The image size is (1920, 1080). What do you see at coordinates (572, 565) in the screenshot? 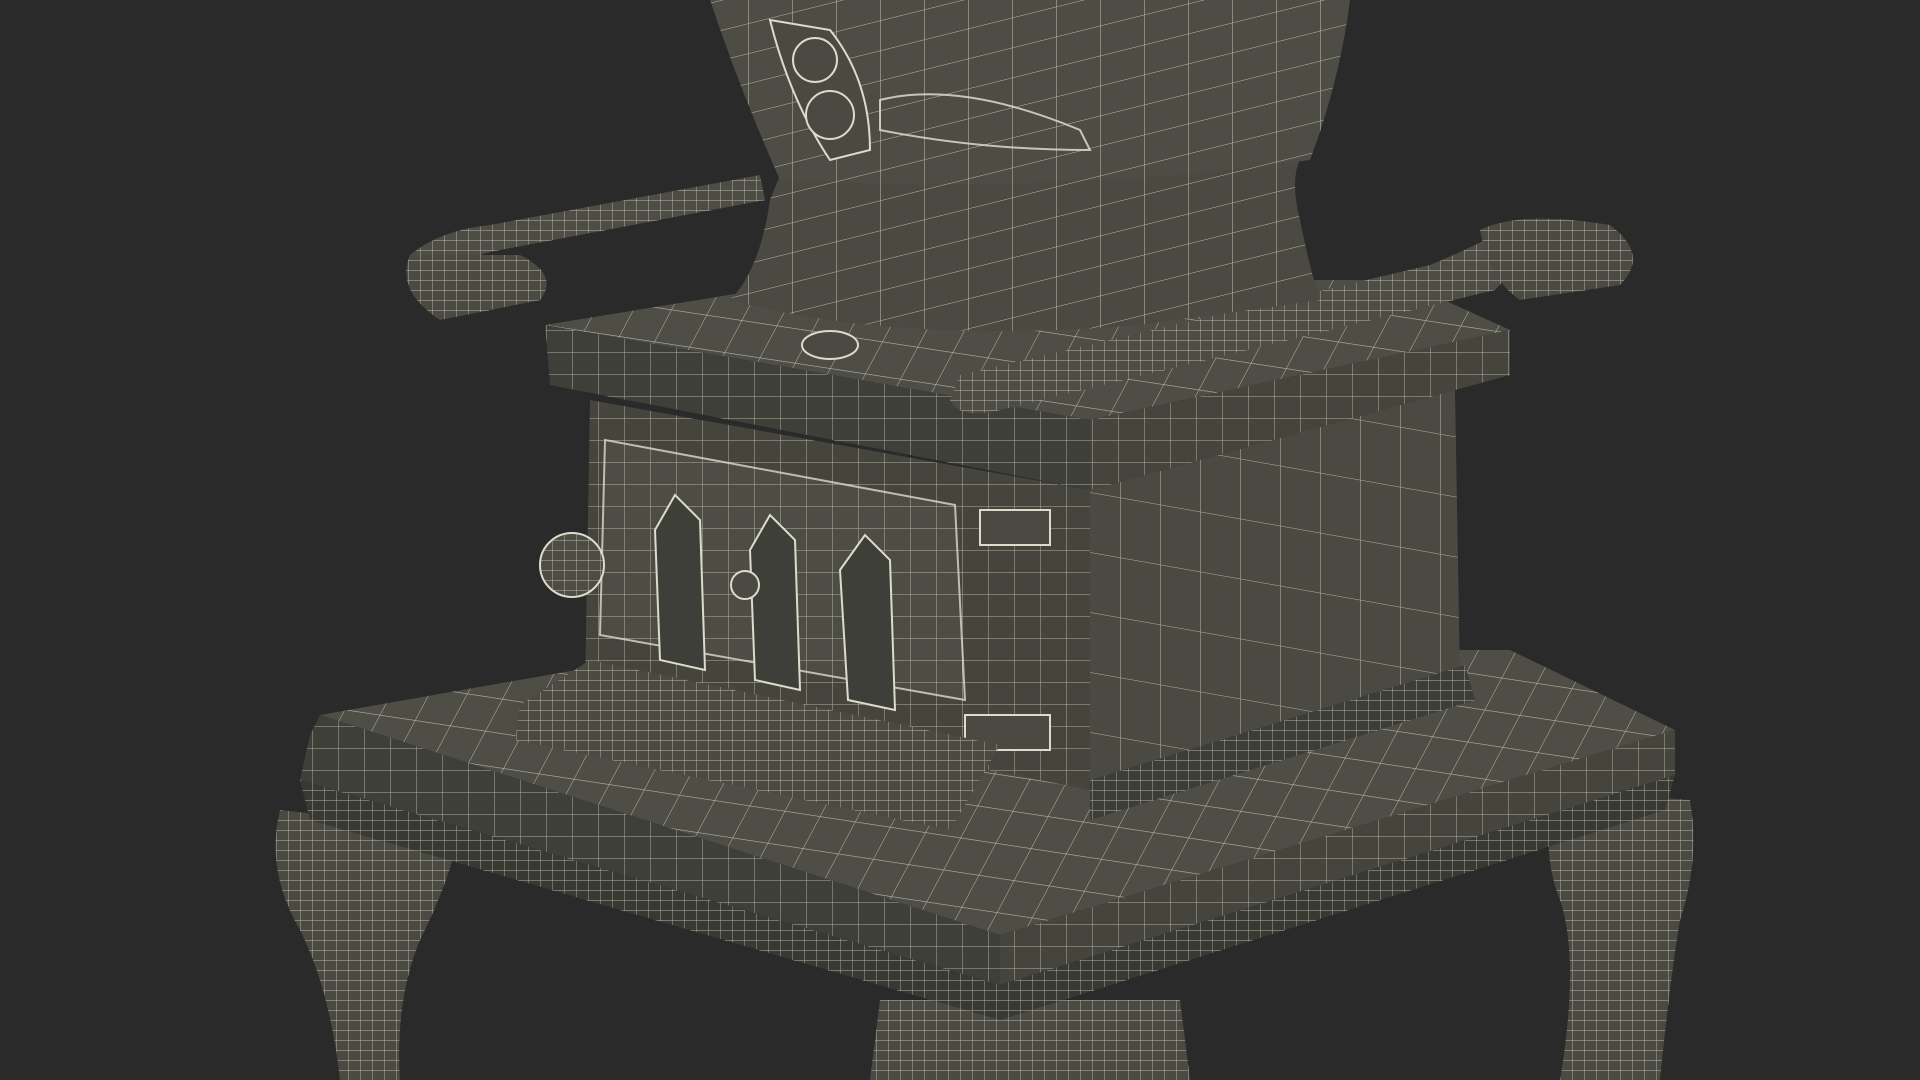
I see `air-control-knob` at bounding box center [572, 565].